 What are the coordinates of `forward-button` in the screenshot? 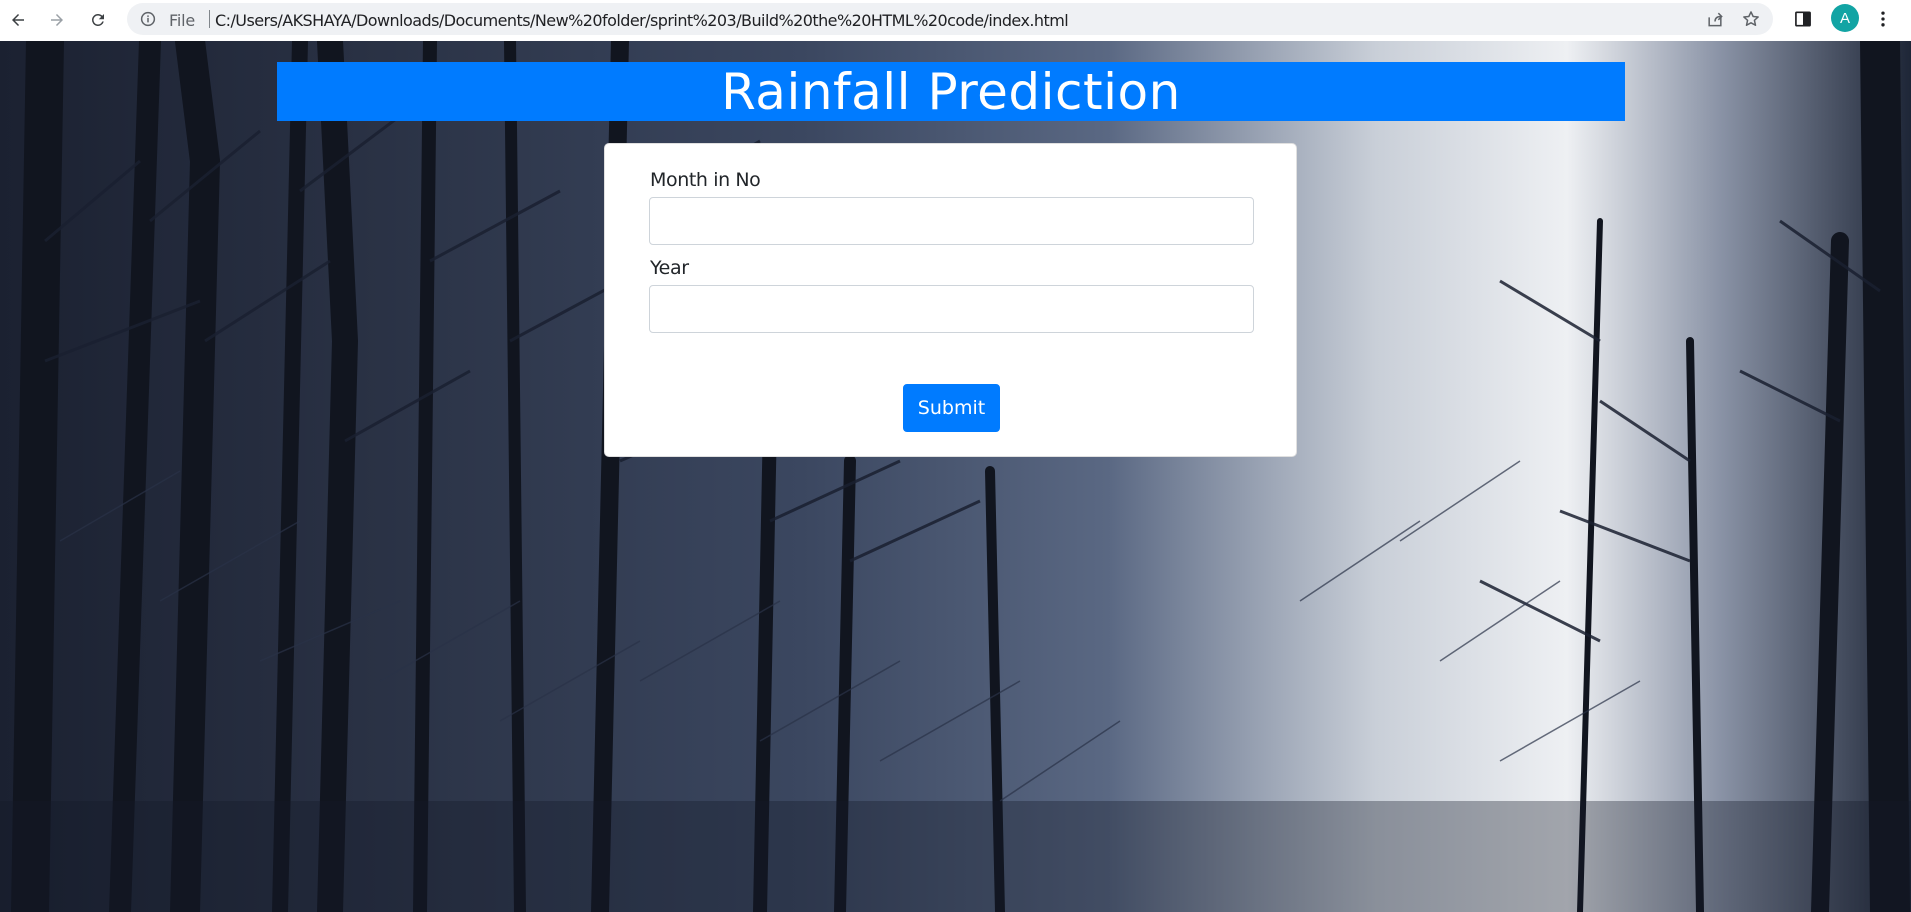 It's located at (57, 20).